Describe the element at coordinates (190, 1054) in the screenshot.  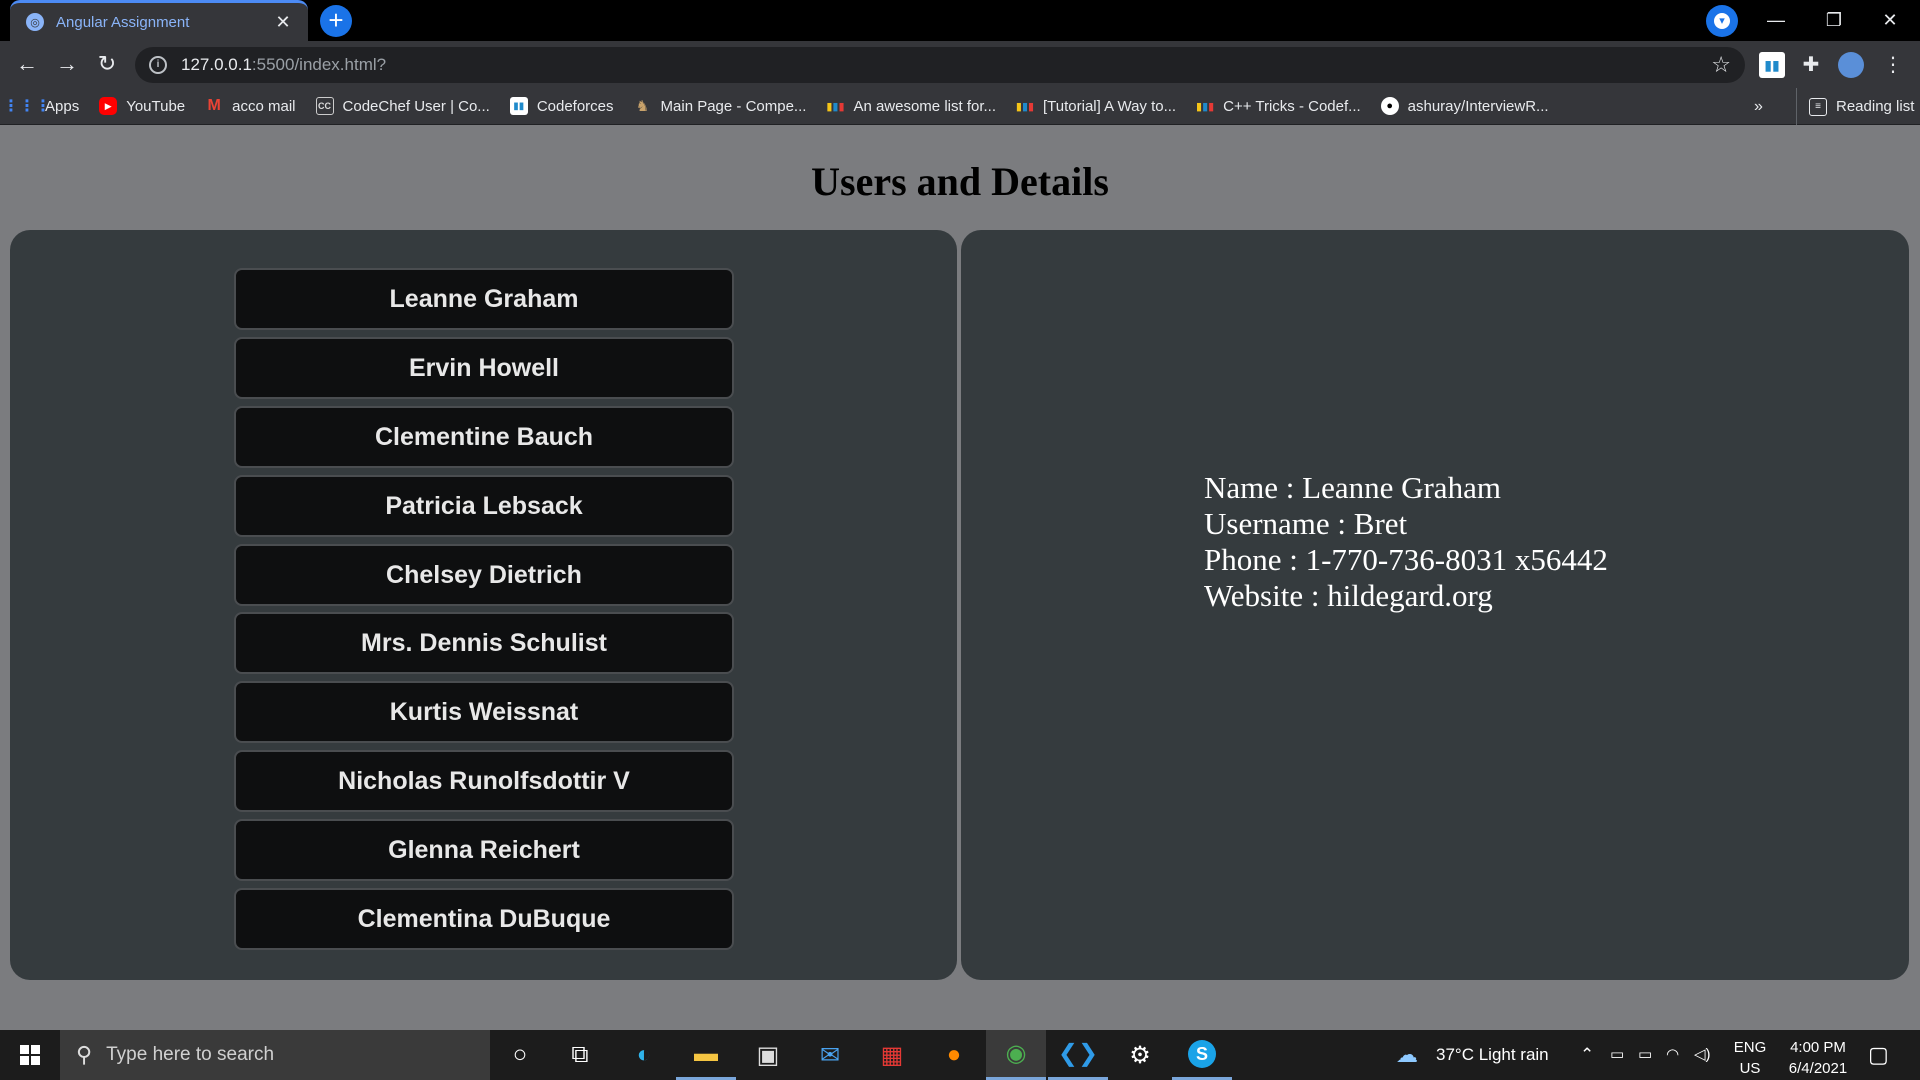
I see `search-placeholder: Type here to search` at that location.